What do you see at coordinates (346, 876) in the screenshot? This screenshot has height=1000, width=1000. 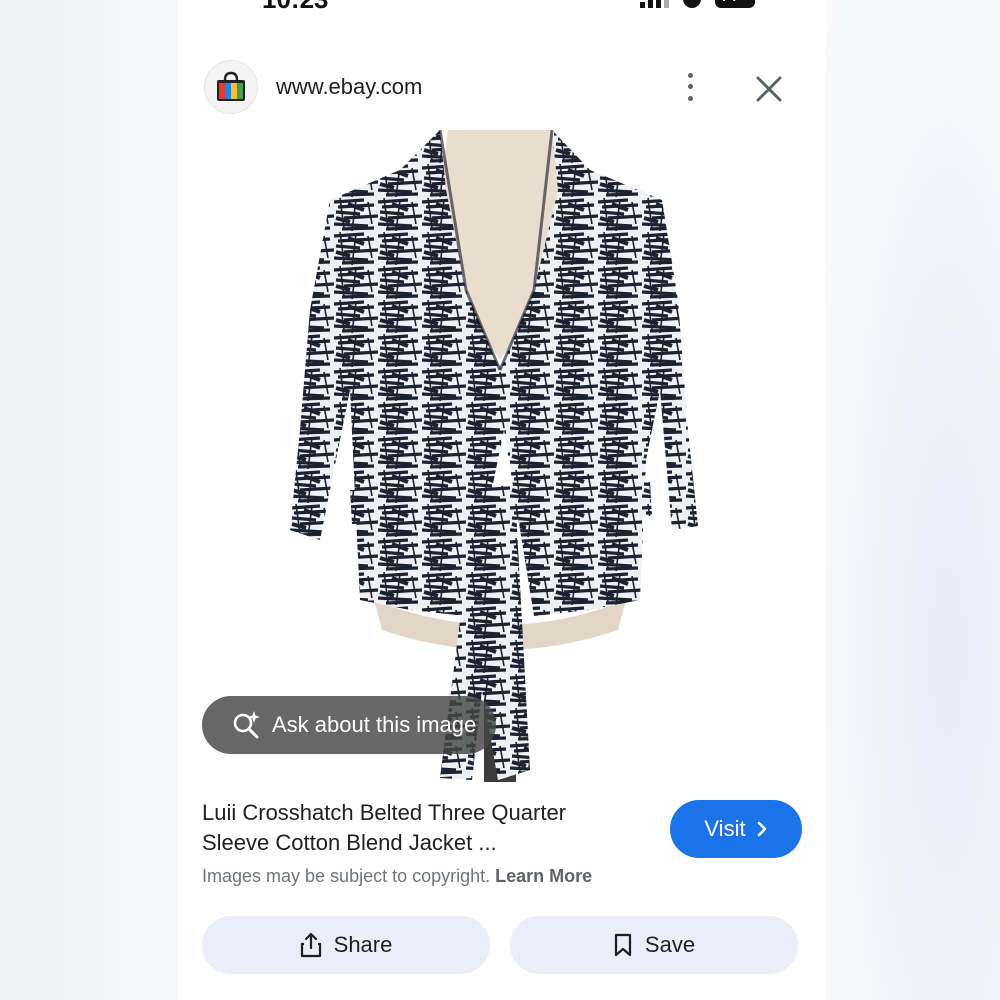 I see `copyright-text: Images may be subject to copyright.` at bounding box center [346, 876].